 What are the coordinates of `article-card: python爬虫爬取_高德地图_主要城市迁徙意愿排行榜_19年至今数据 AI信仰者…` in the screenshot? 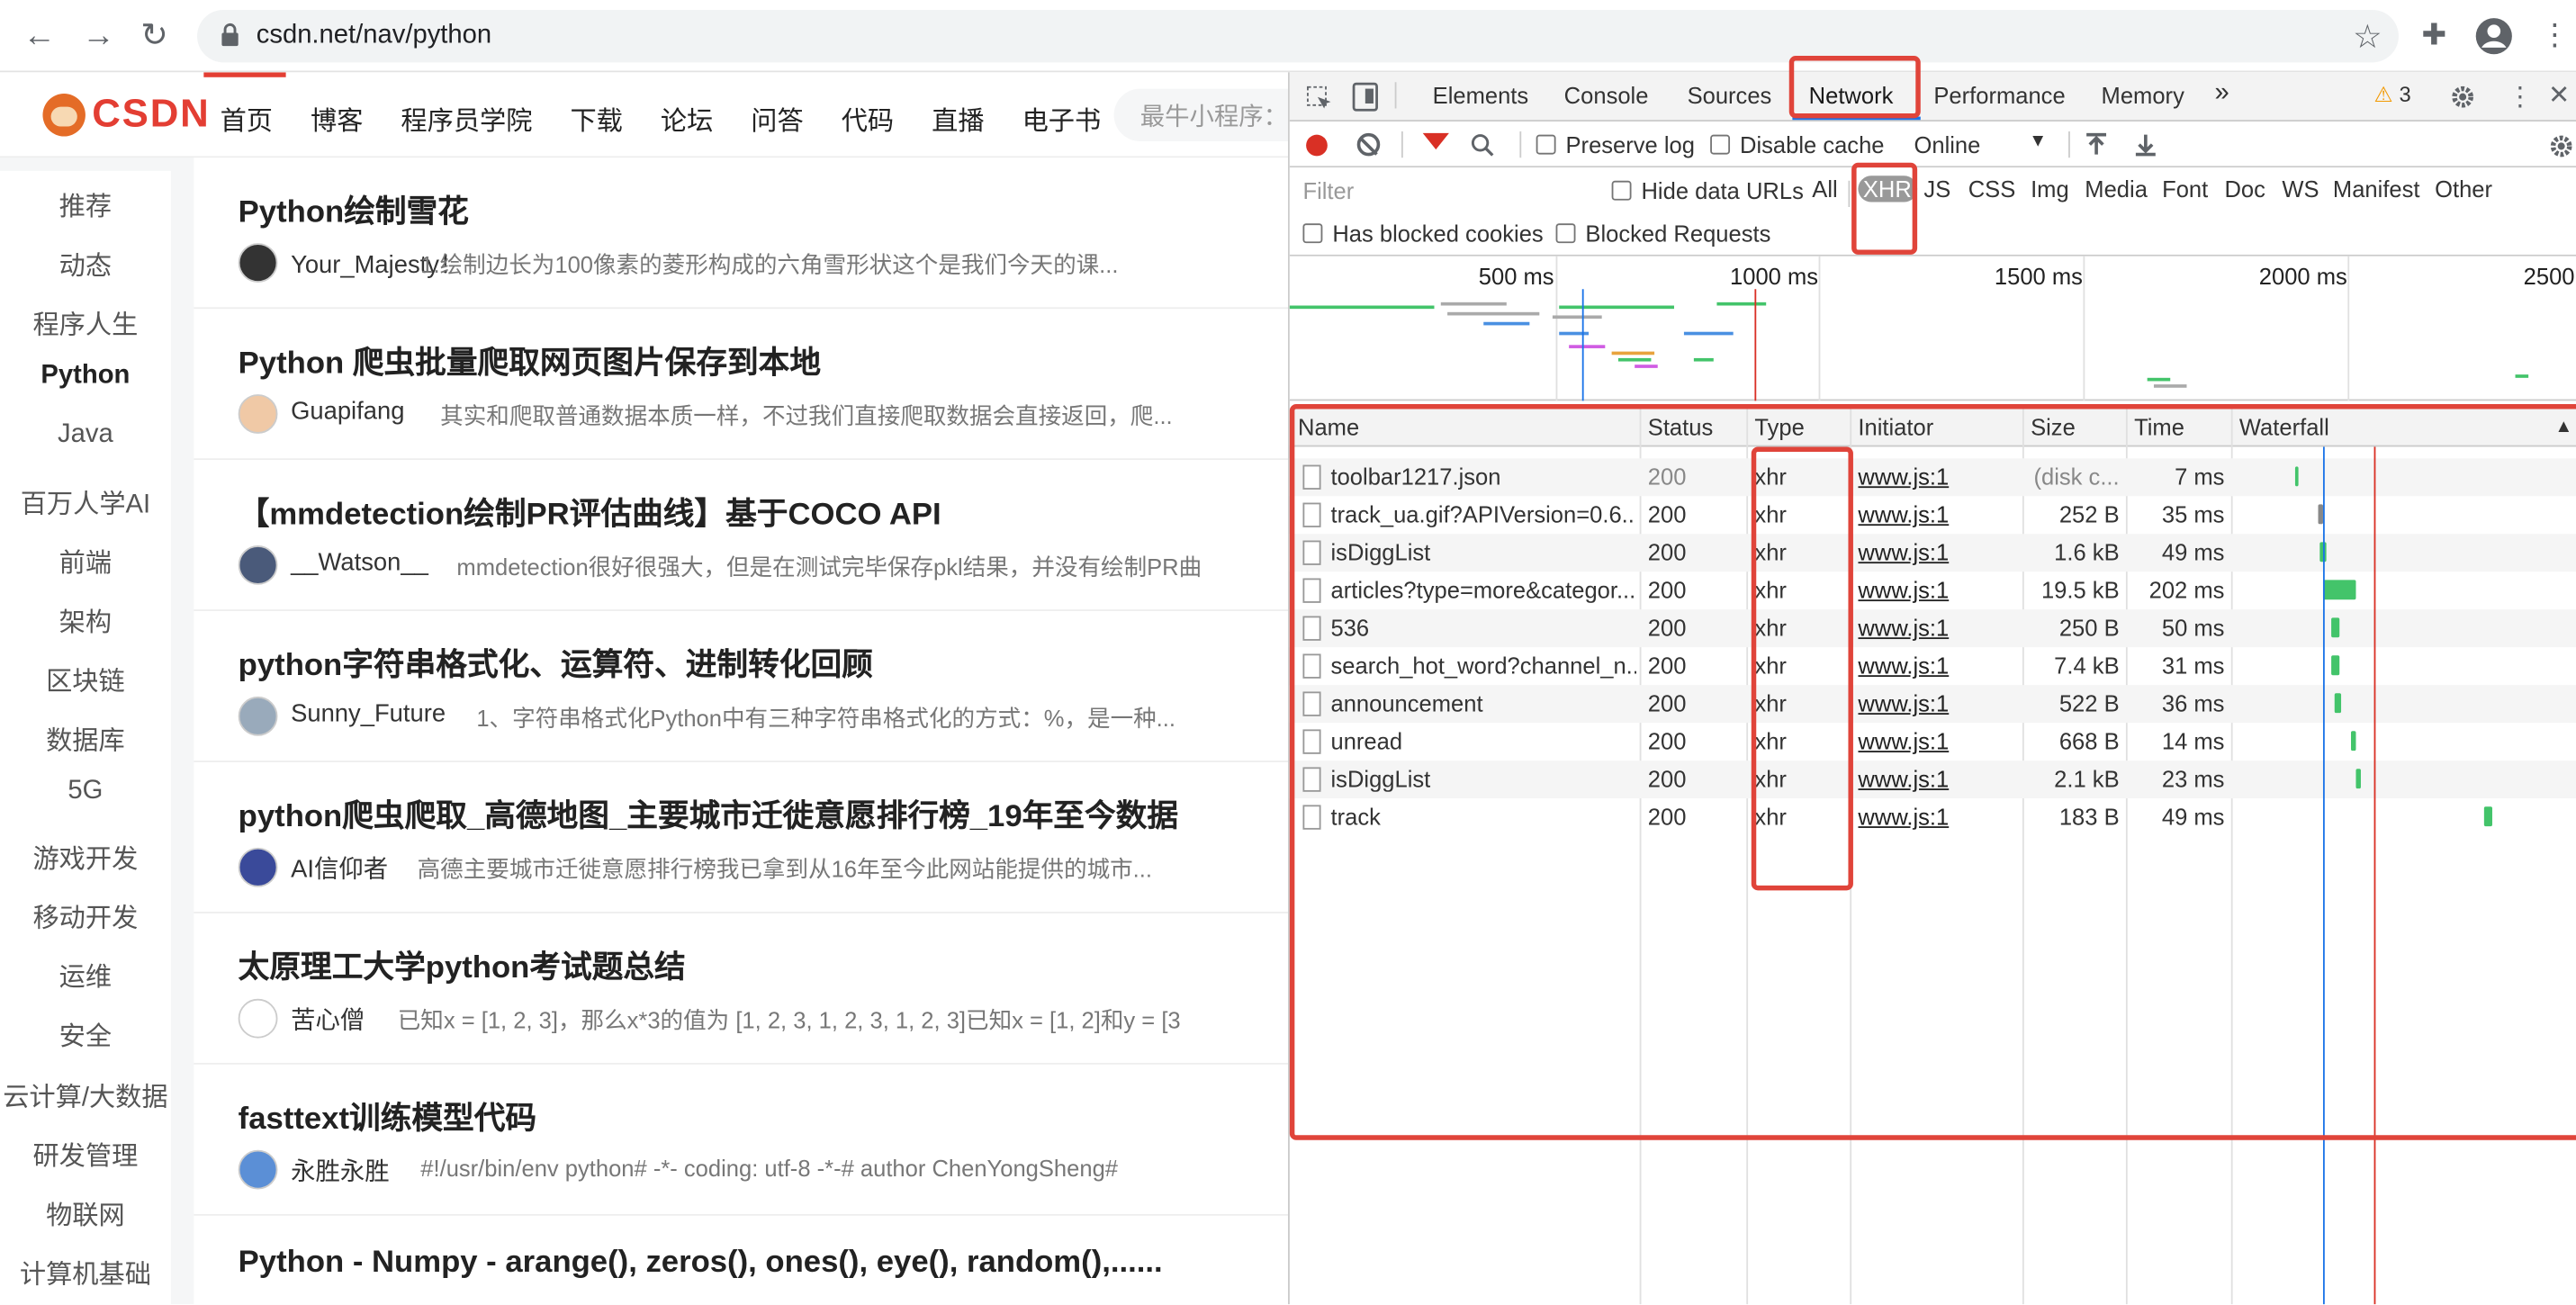 It's located at (741, 838).